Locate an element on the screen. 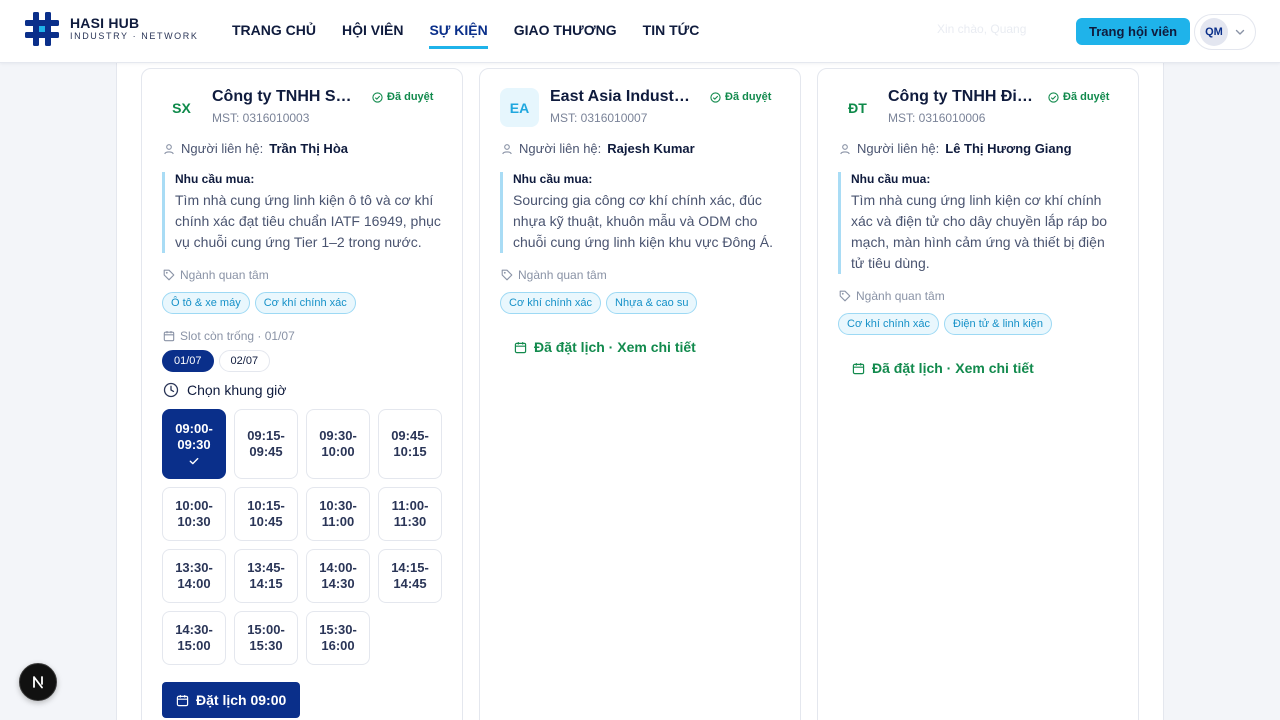 This screenshot has width=1280, height=720. time-slot: 14:00- 14:30 is located at coordinates (338, 576).